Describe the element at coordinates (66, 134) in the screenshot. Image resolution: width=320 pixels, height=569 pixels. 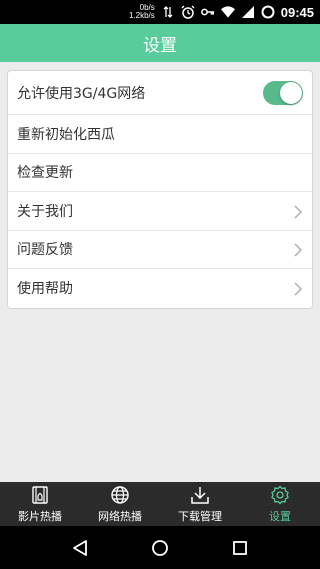
I see `settings-row-label: 重新初始化西瓜` at that location.